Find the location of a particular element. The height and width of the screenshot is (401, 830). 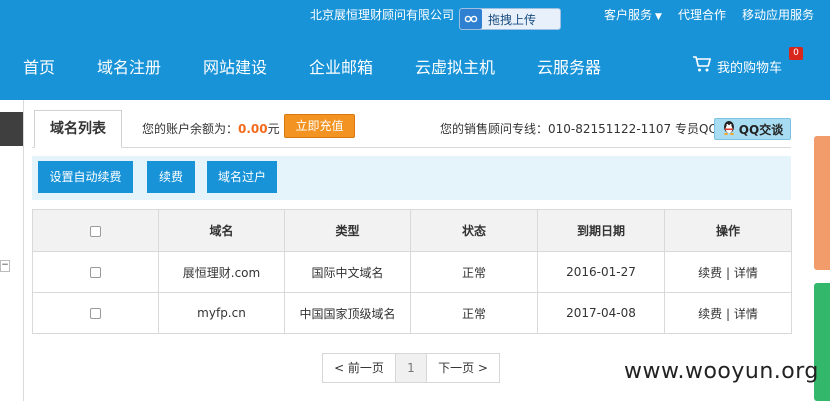

table-row: 展恒理财.com 国际中文域名 正常 2016-01-27 续费 | 详情 is located at coordinates (412, 272).